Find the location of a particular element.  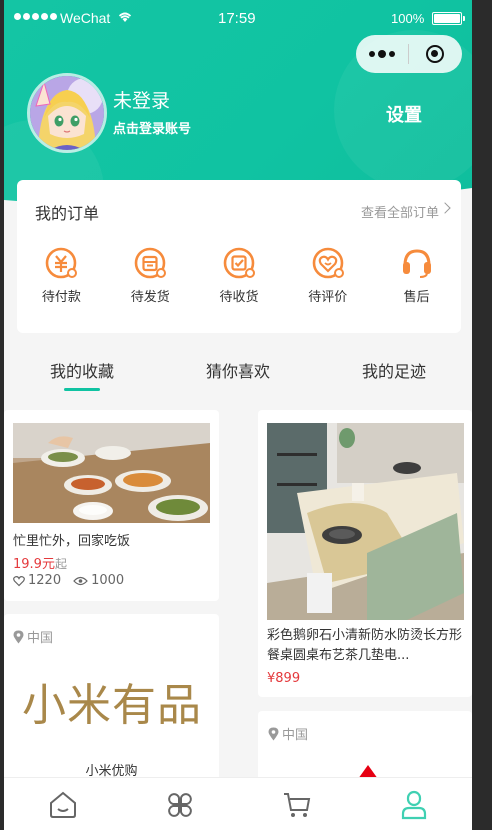

feed-card-store: 中国 小米有品 小米优购 is located at coordinates (111, 699).